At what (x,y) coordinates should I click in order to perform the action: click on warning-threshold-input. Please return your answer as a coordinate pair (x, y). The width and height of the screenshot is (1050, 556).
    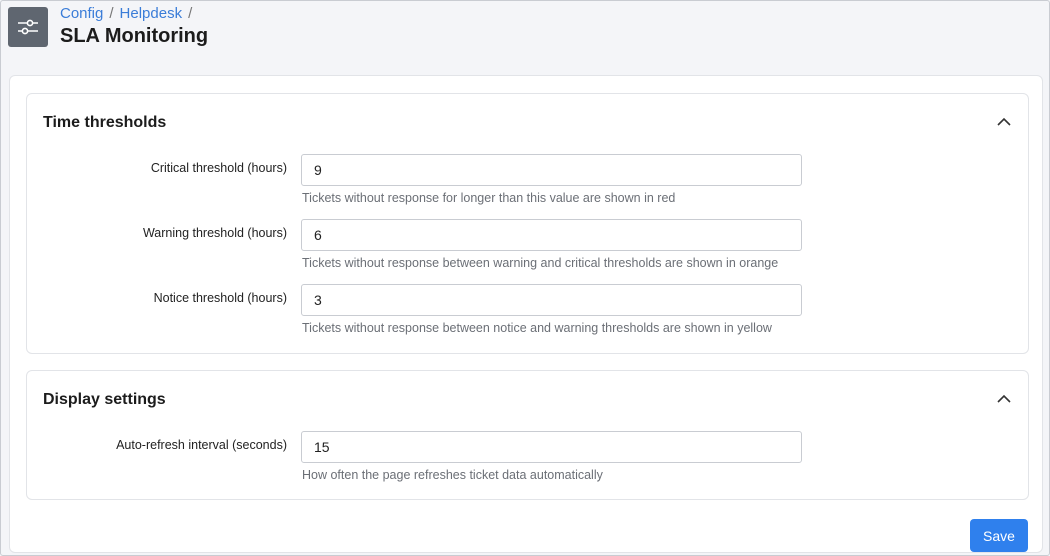
    Looking at the image, I should click on (551, 235).